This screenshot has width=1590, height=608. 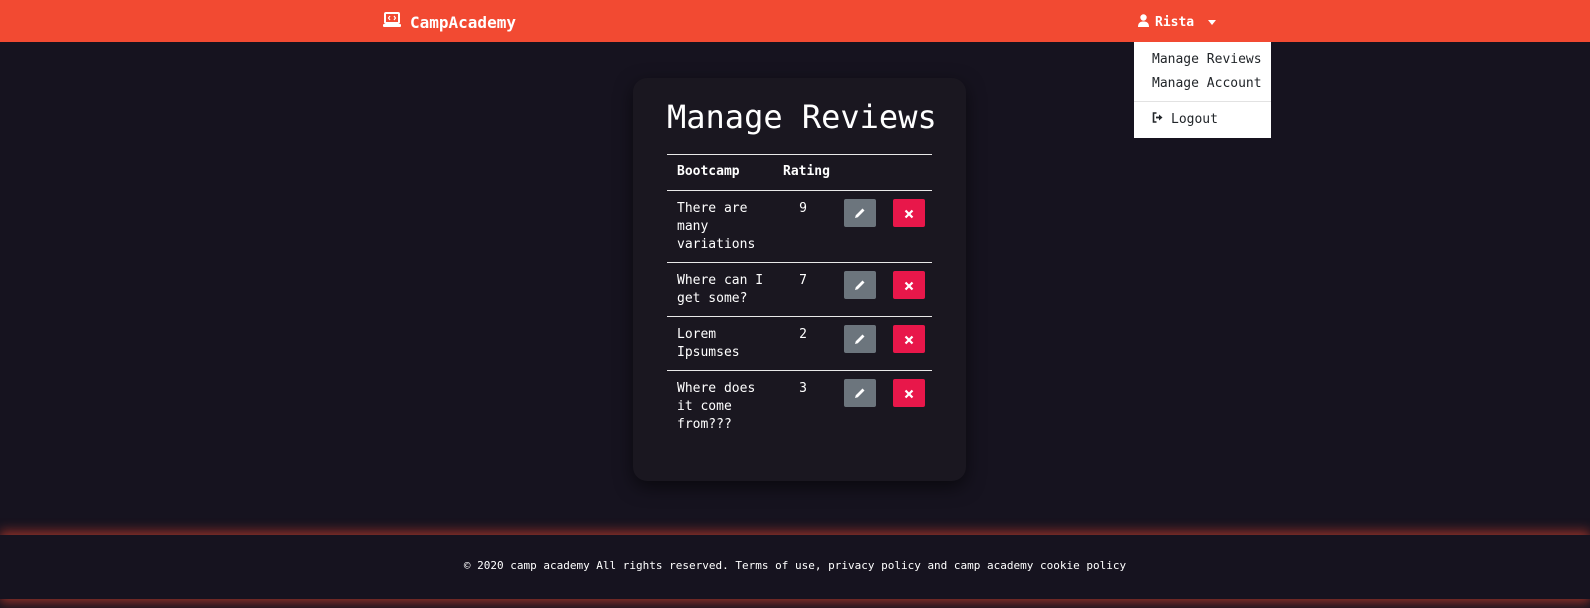 I want to click on logout-label: Logout, so click(x=1194, y=119).